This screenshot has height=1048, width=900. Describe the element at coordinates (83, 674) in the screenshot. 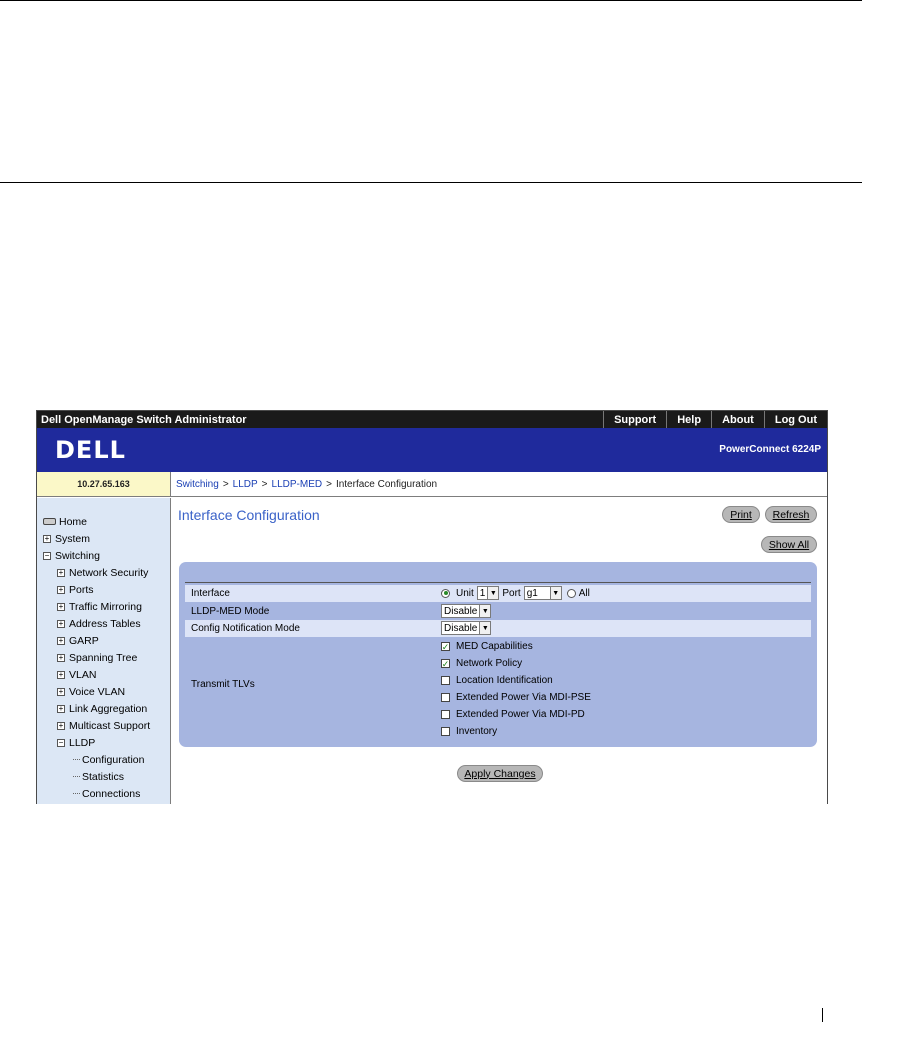

I see `nav-item-label: VLAN` at that location.